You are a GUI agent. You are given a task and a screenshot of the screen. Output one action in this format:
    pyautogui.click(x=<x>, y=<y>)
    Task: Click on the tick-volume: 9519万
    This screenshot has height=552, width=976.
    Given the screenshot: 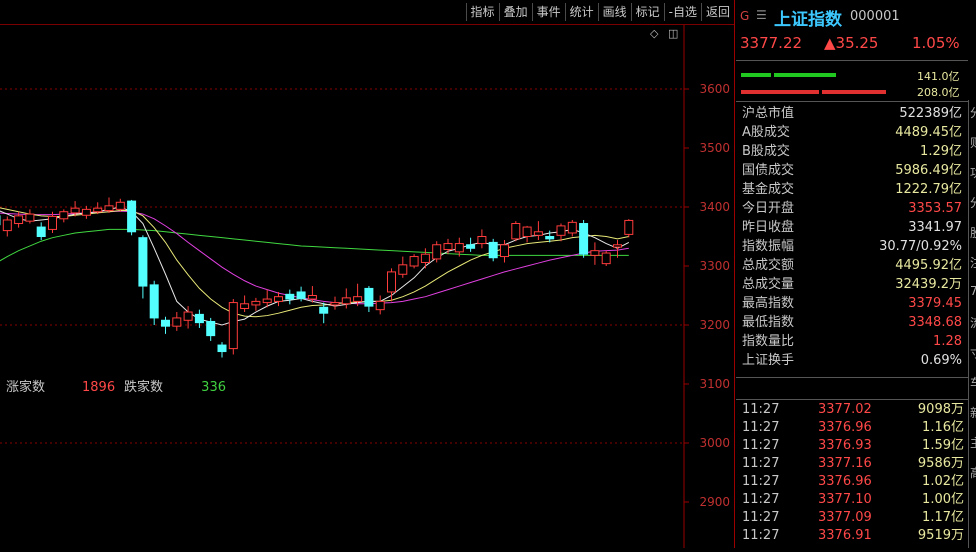 What is the action you would take?
    pyautogui.click(x=940, y=535)
    